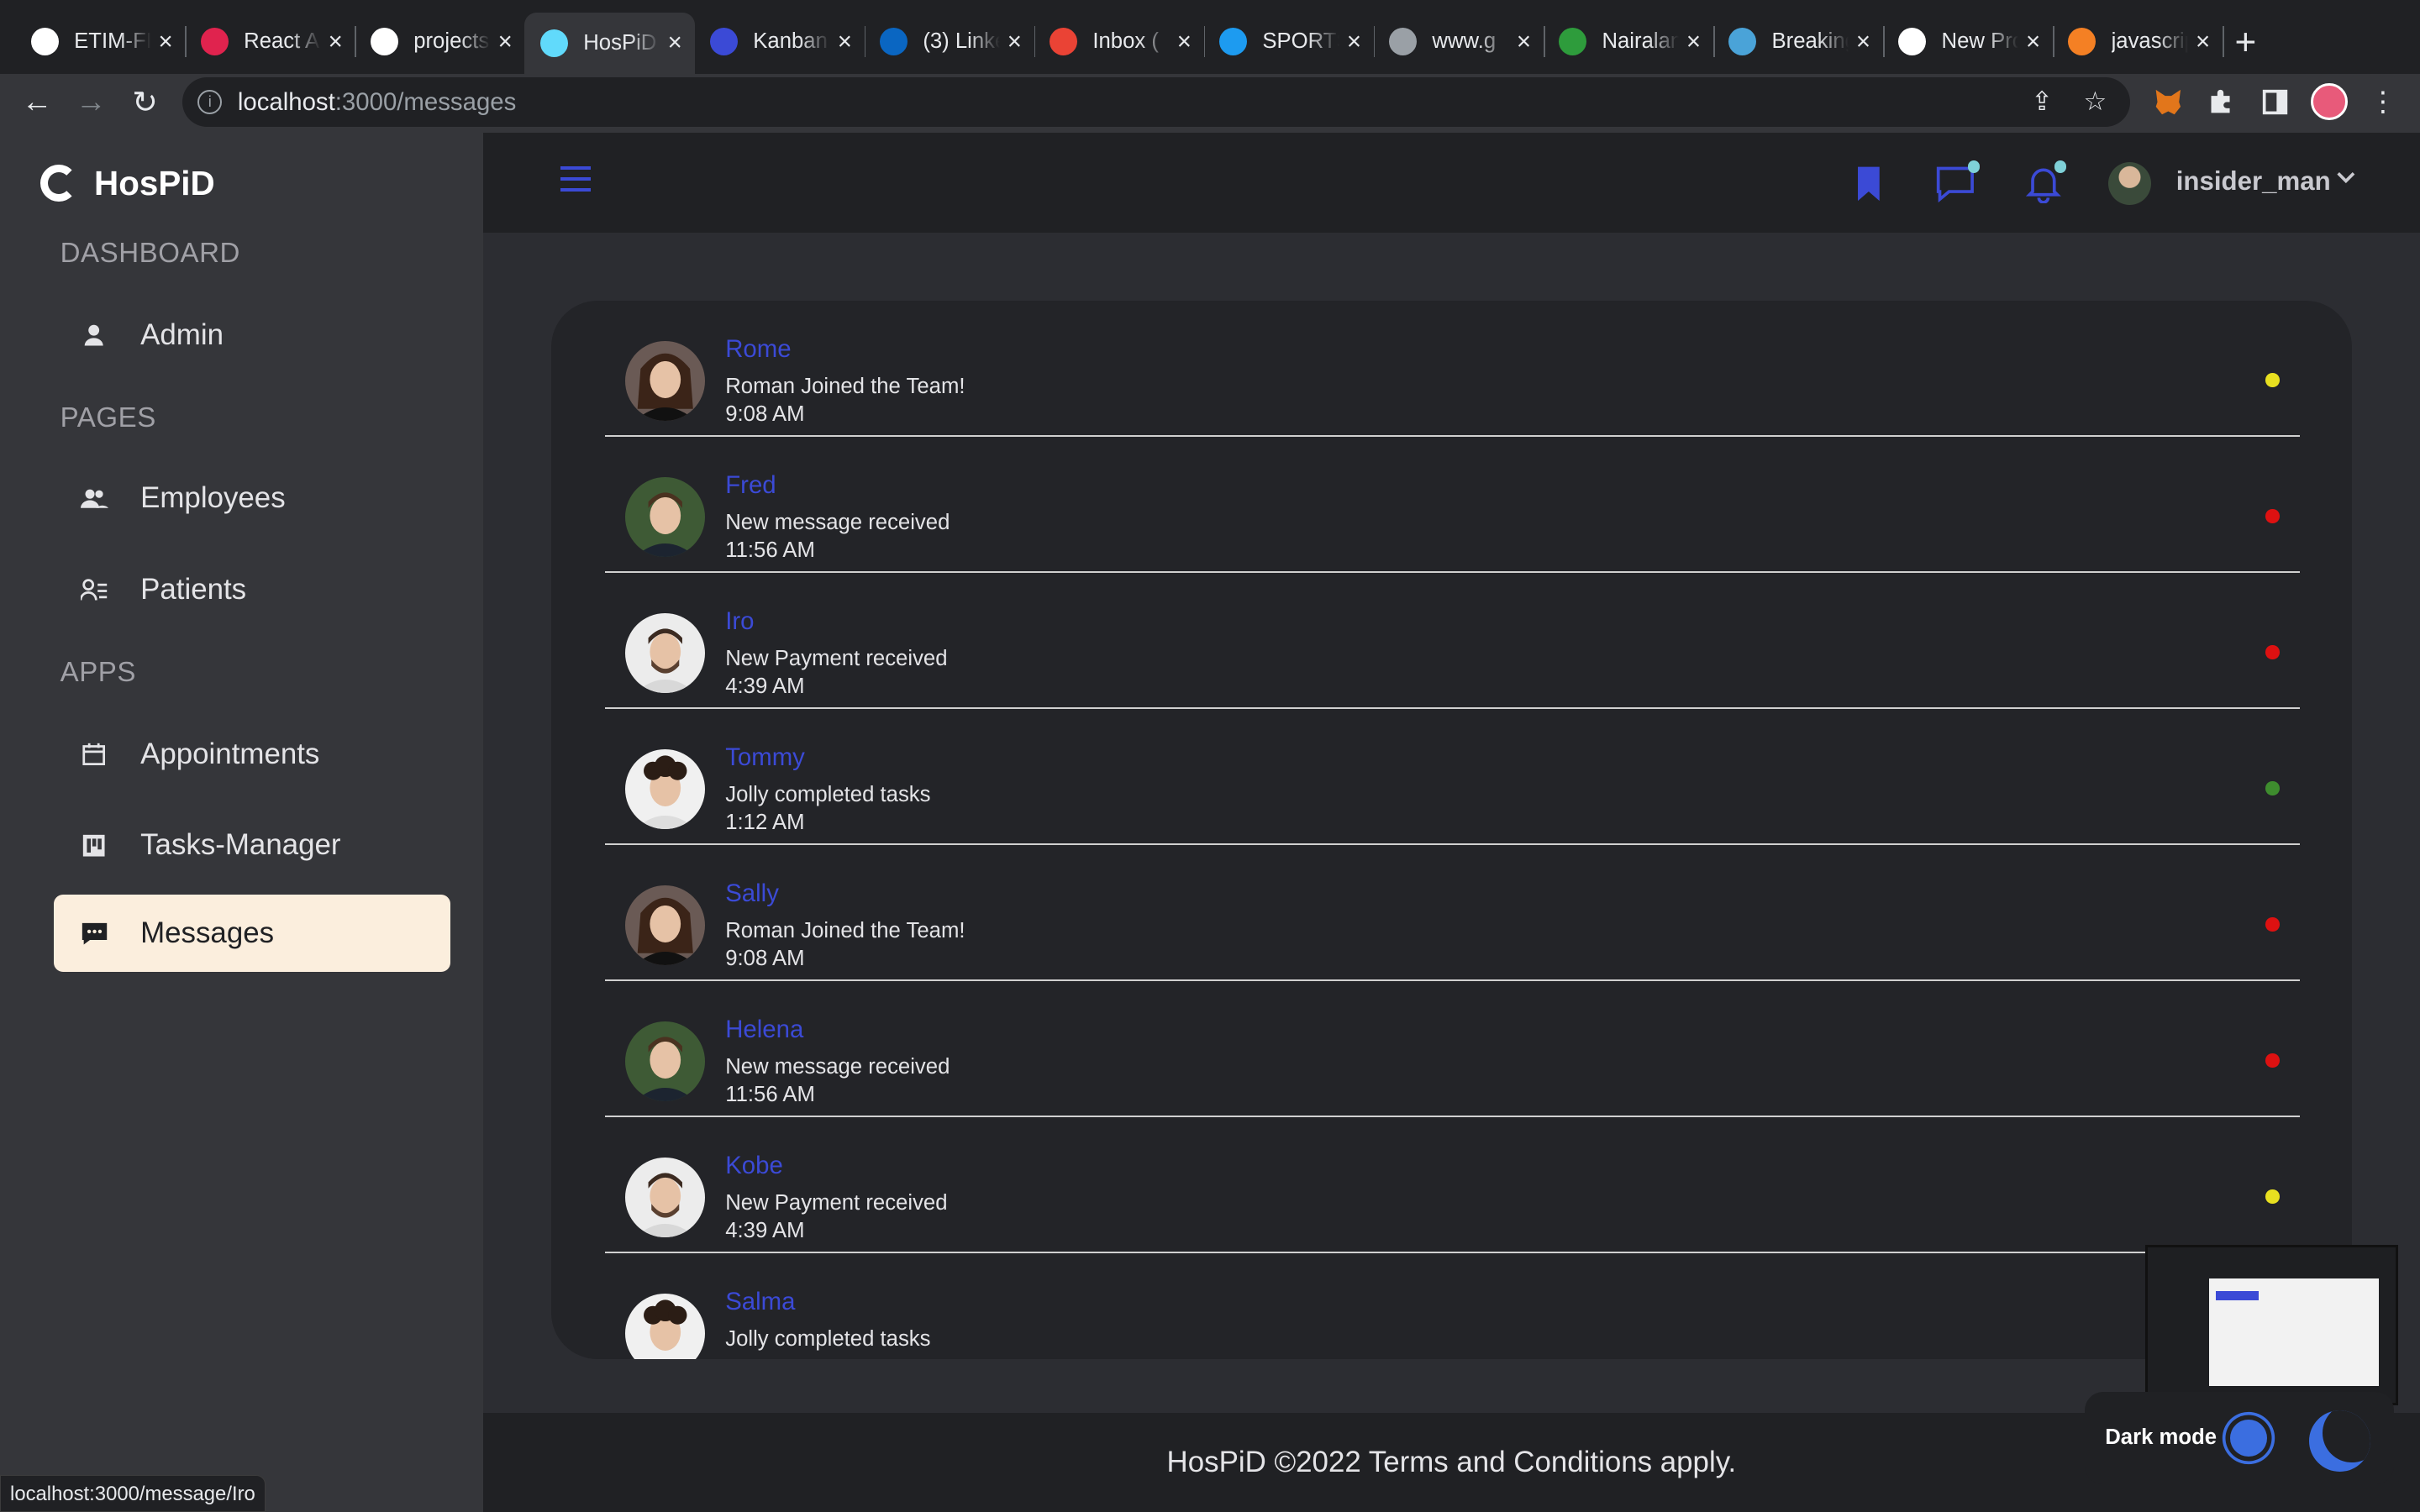  Describe the element at coordinates (193, 589) in the screenshot. I see `sidebar-item-label: Patients` at that location.